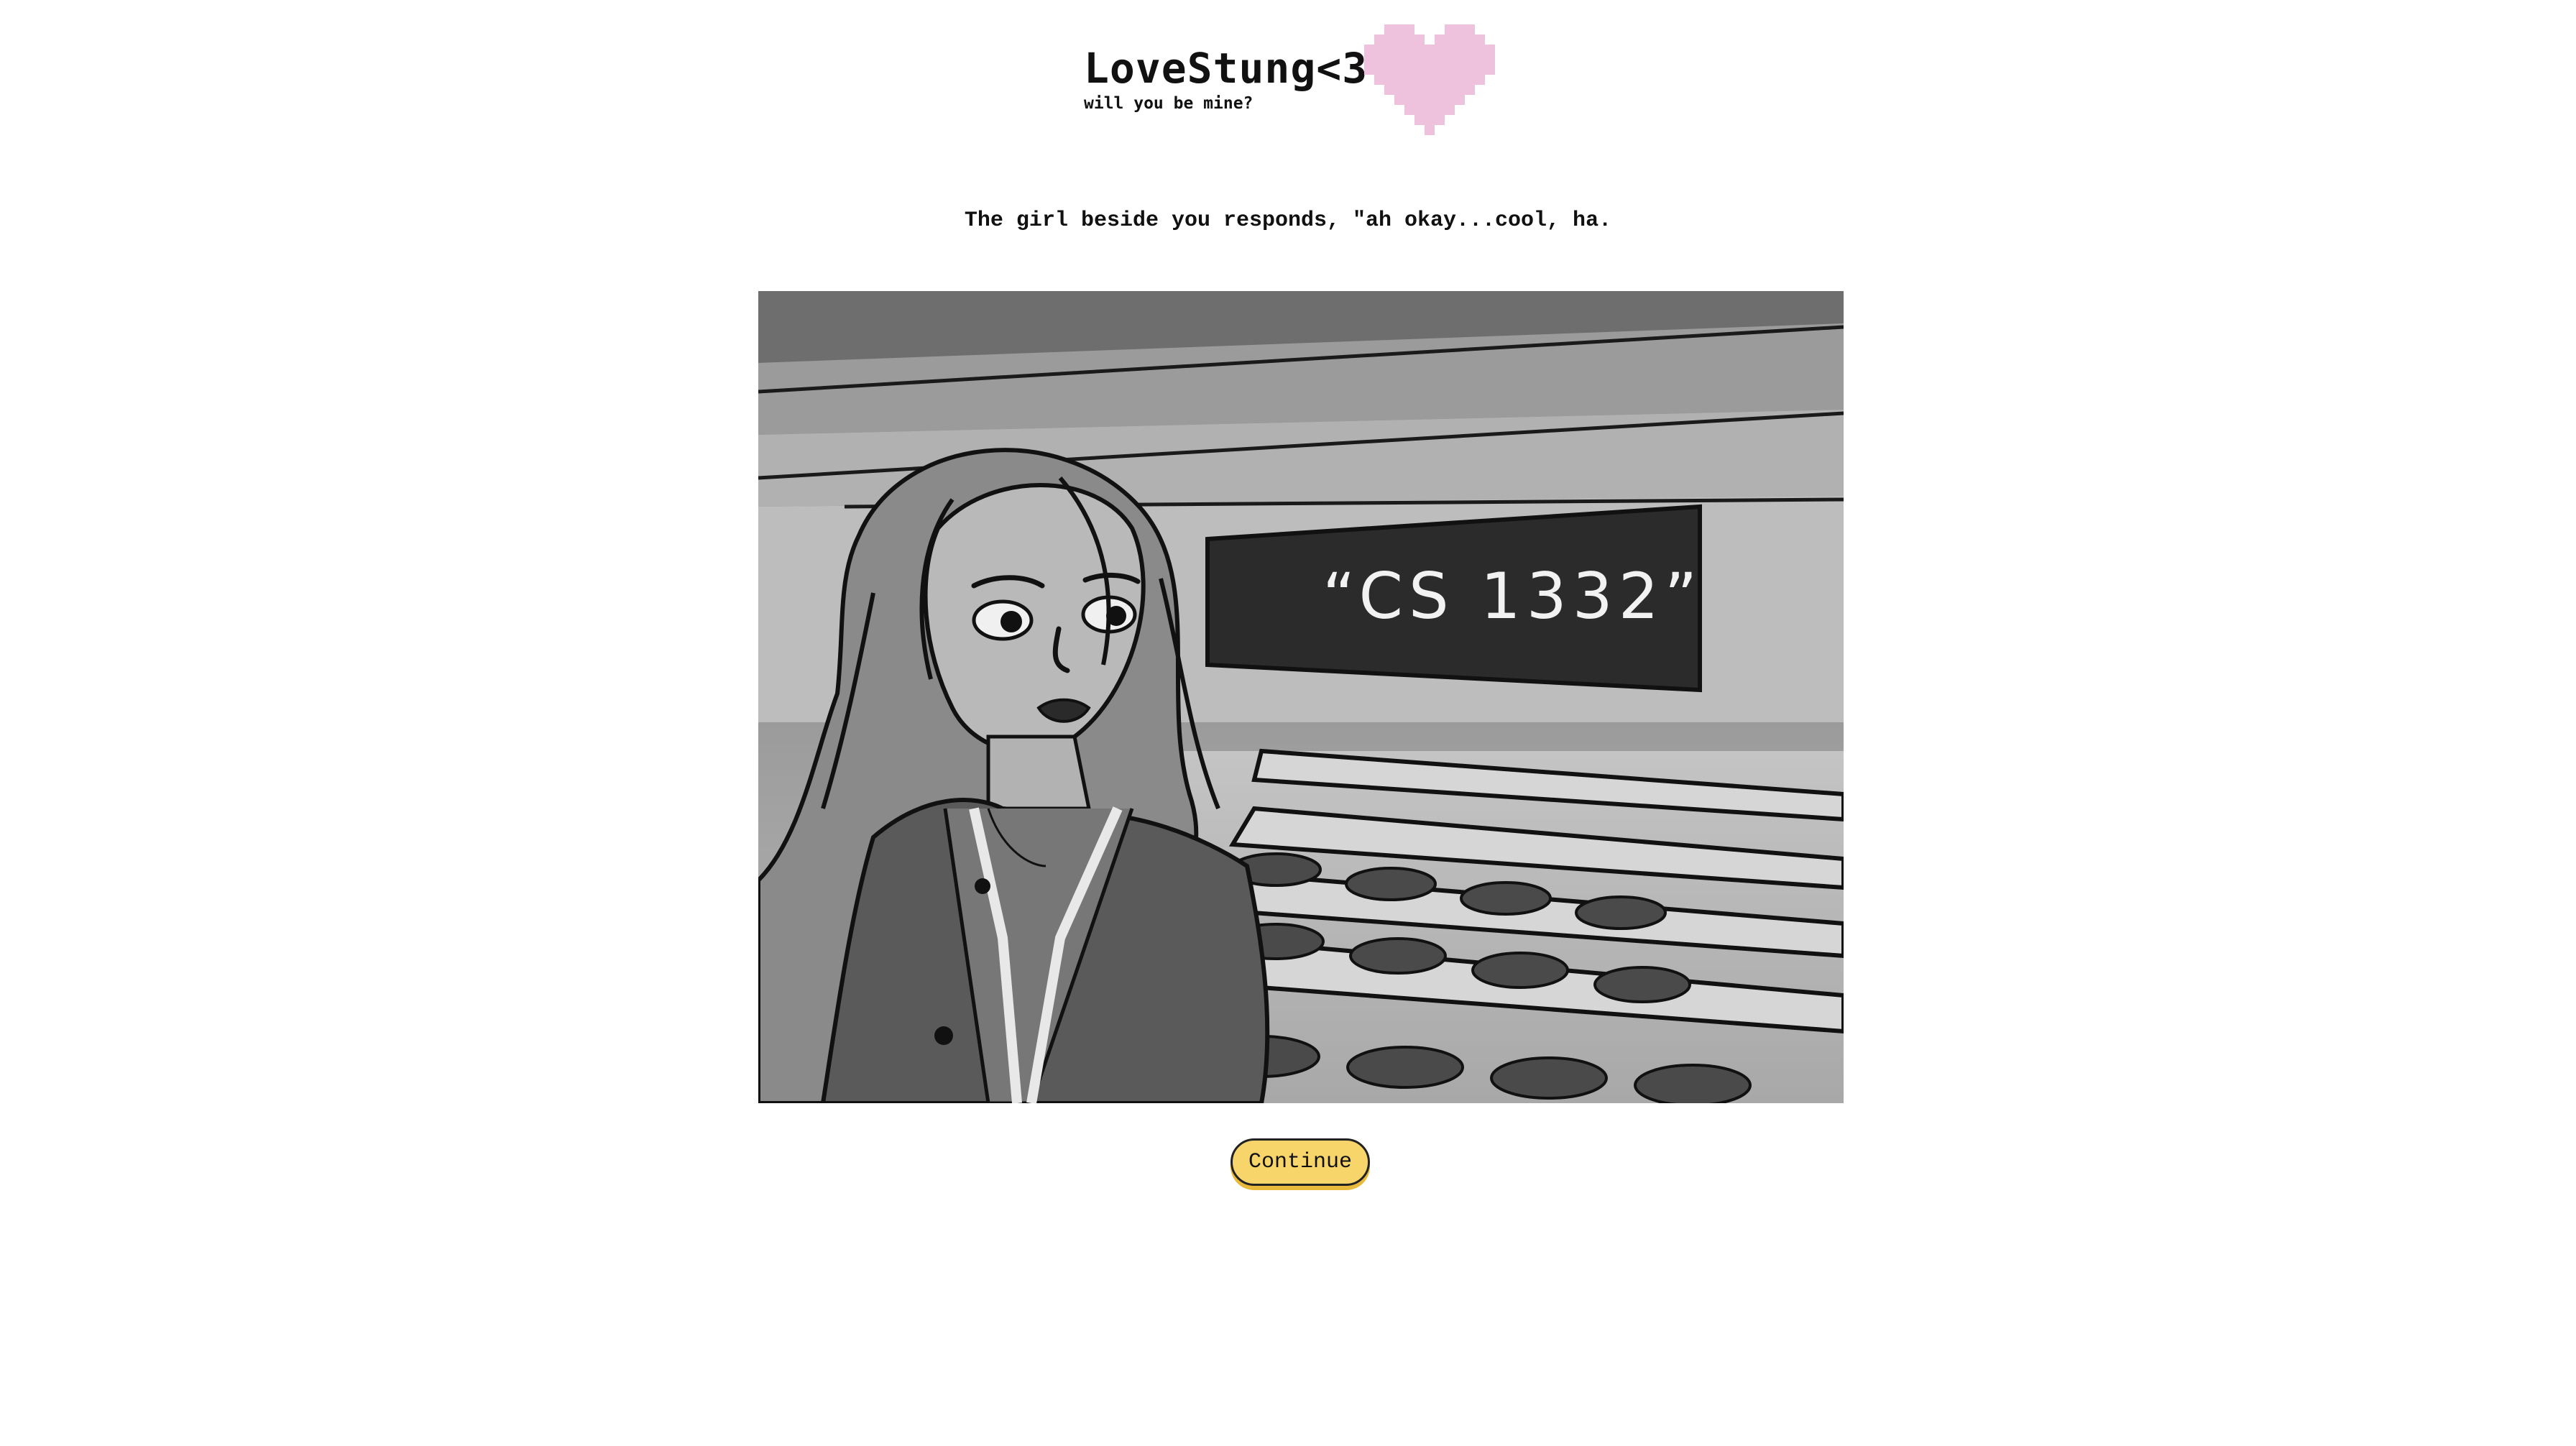  What do you see at coordinates (1226, 68) in the screenshot?
I see `app-title: LoveStung<3` at bounding box center [1226, 68].